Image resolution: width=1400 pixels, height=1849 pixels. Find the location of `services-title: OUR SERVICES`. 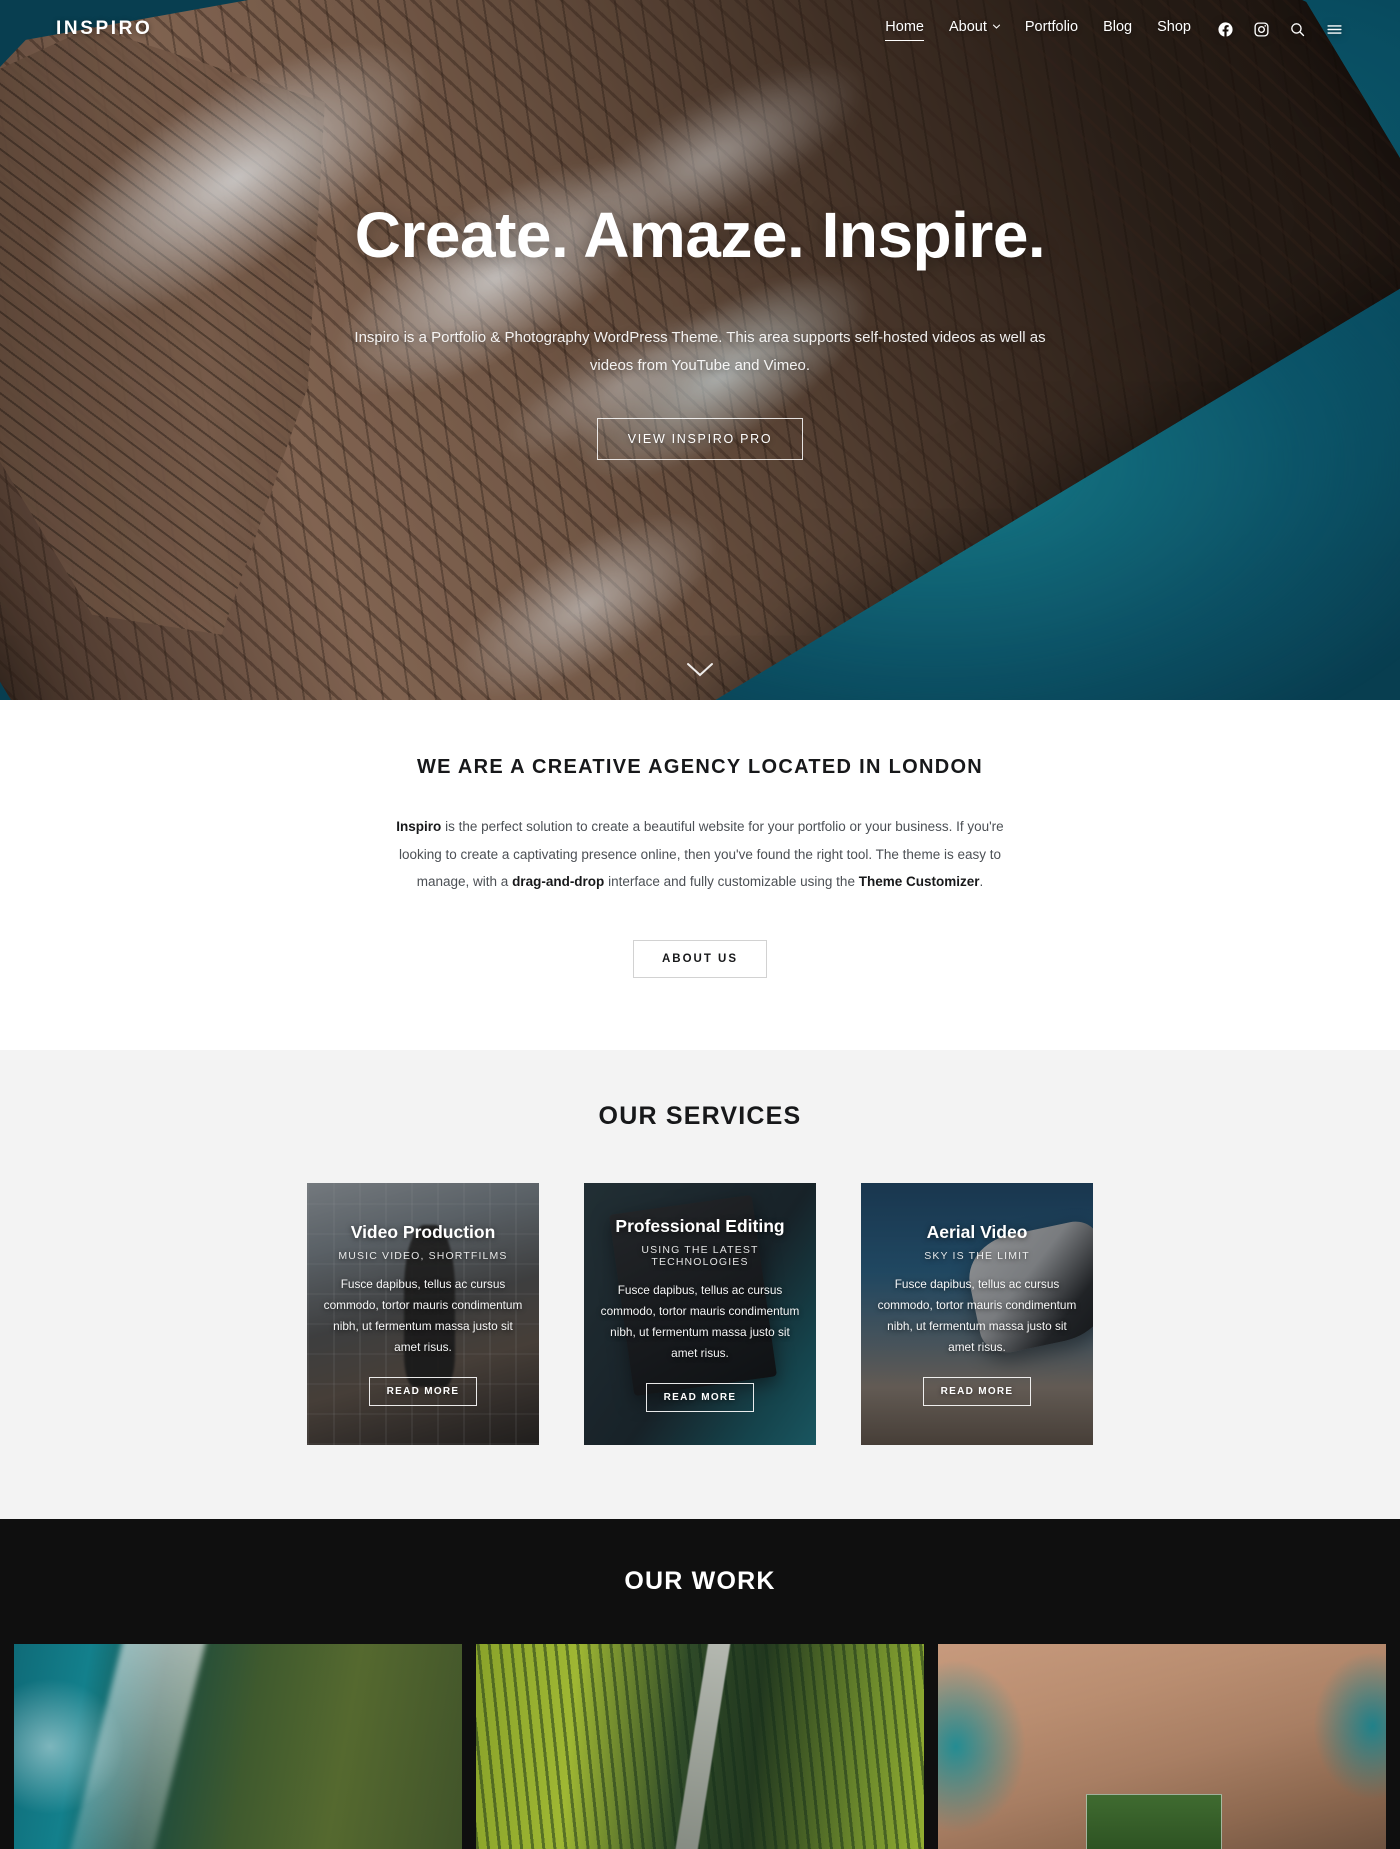

services-title: OUR SERVICES is located at coordinates (700, 1116).